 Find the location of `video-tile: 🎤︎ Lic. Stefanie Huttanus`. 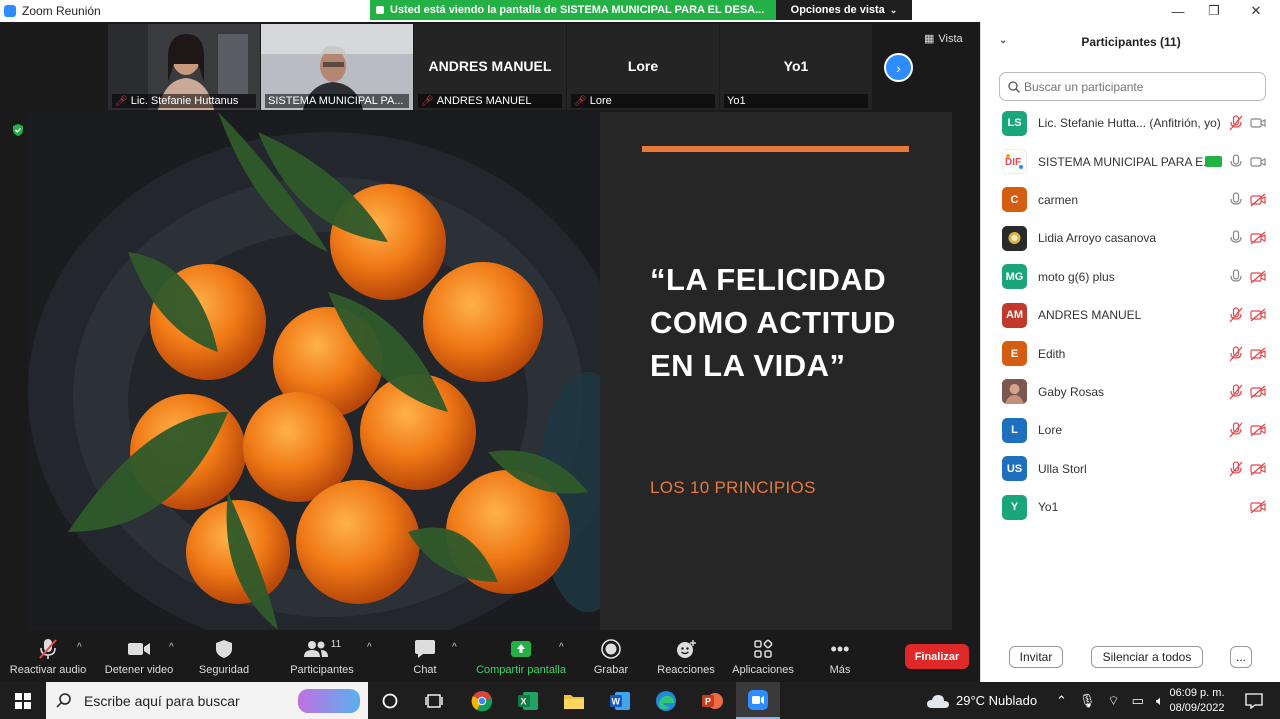

video-tile: 🎤︎ Lic. Stefanie Huttanus is located at coordinates (184, 67).